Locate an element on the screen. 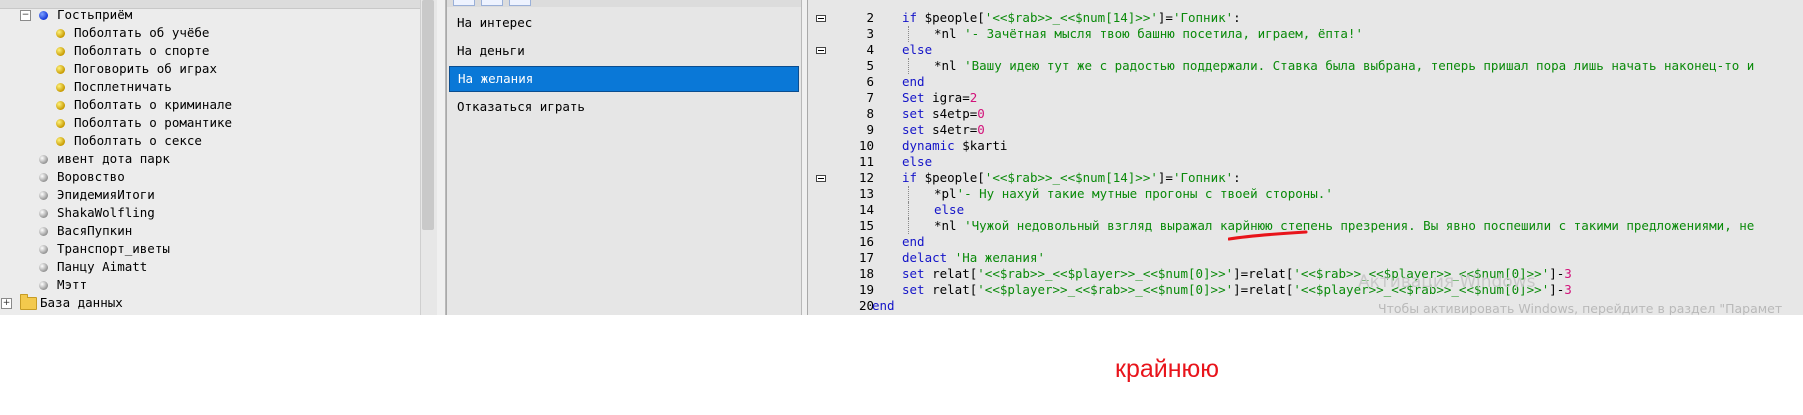 This screenshot has height=415, width=1803. tree-item: Поболтать о спорте is located at coordinates (210, 51).